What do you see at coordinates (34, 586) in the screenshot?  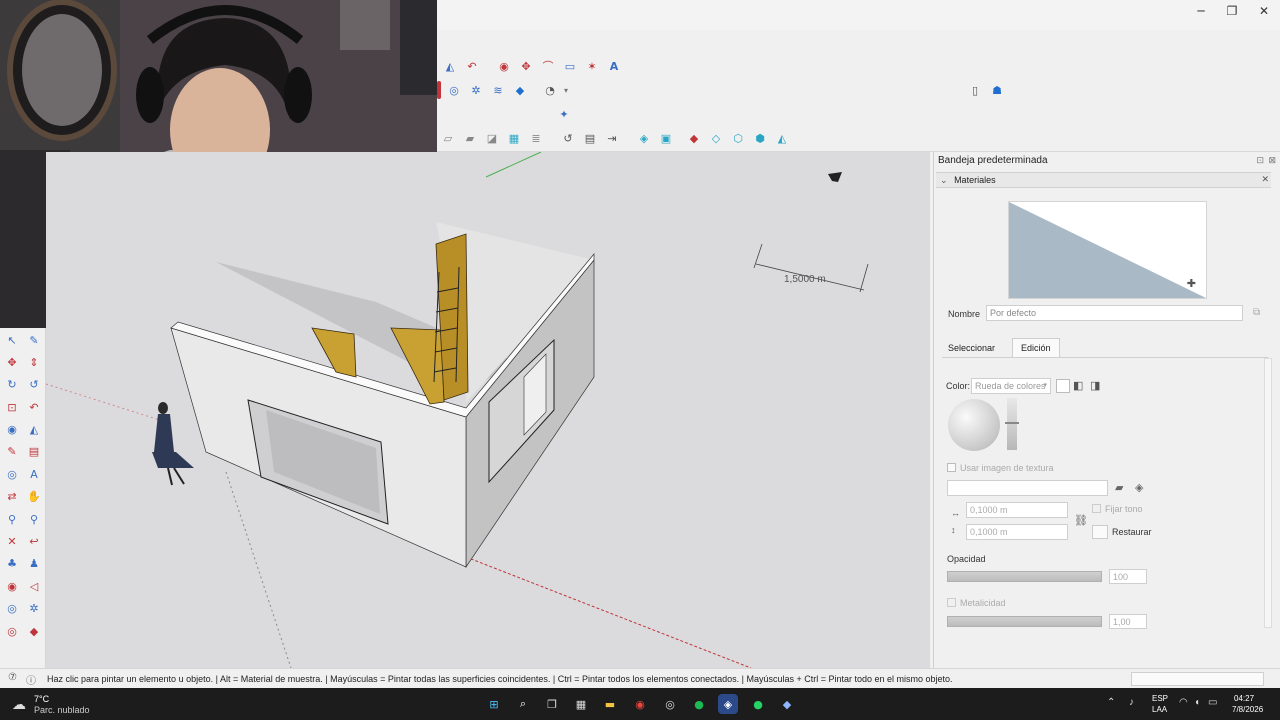 I see `section-display-icon: ◁` at bounding box center [34, 586].